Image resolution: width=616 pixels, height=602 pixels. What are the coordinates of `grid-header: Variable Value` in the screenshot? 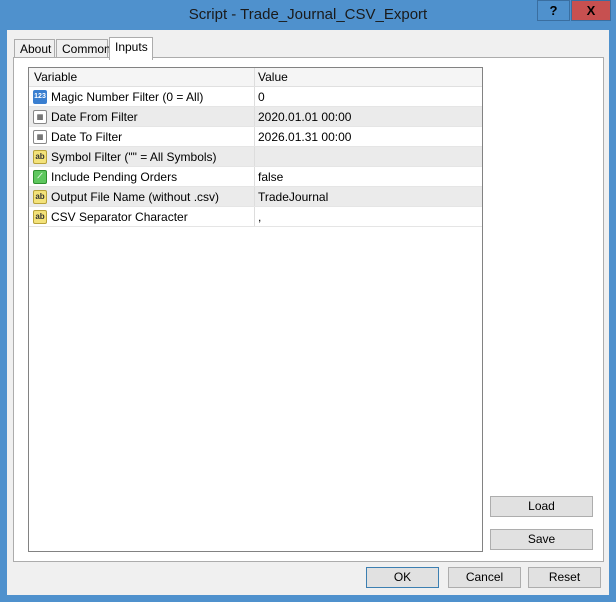 It's located at (255, 77).